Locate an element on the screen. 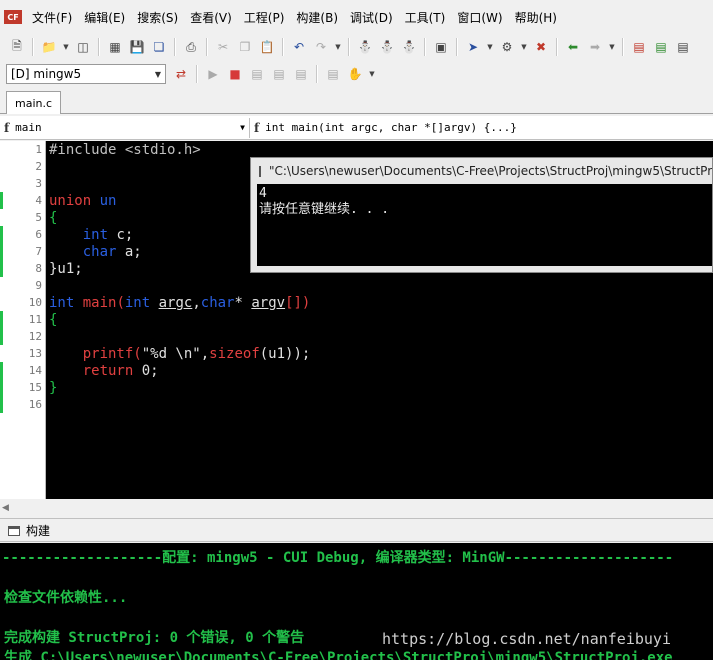 The width and height of the screenshot is (713, 660). tab-main-c: main.c is located at coordinates (34, 102).